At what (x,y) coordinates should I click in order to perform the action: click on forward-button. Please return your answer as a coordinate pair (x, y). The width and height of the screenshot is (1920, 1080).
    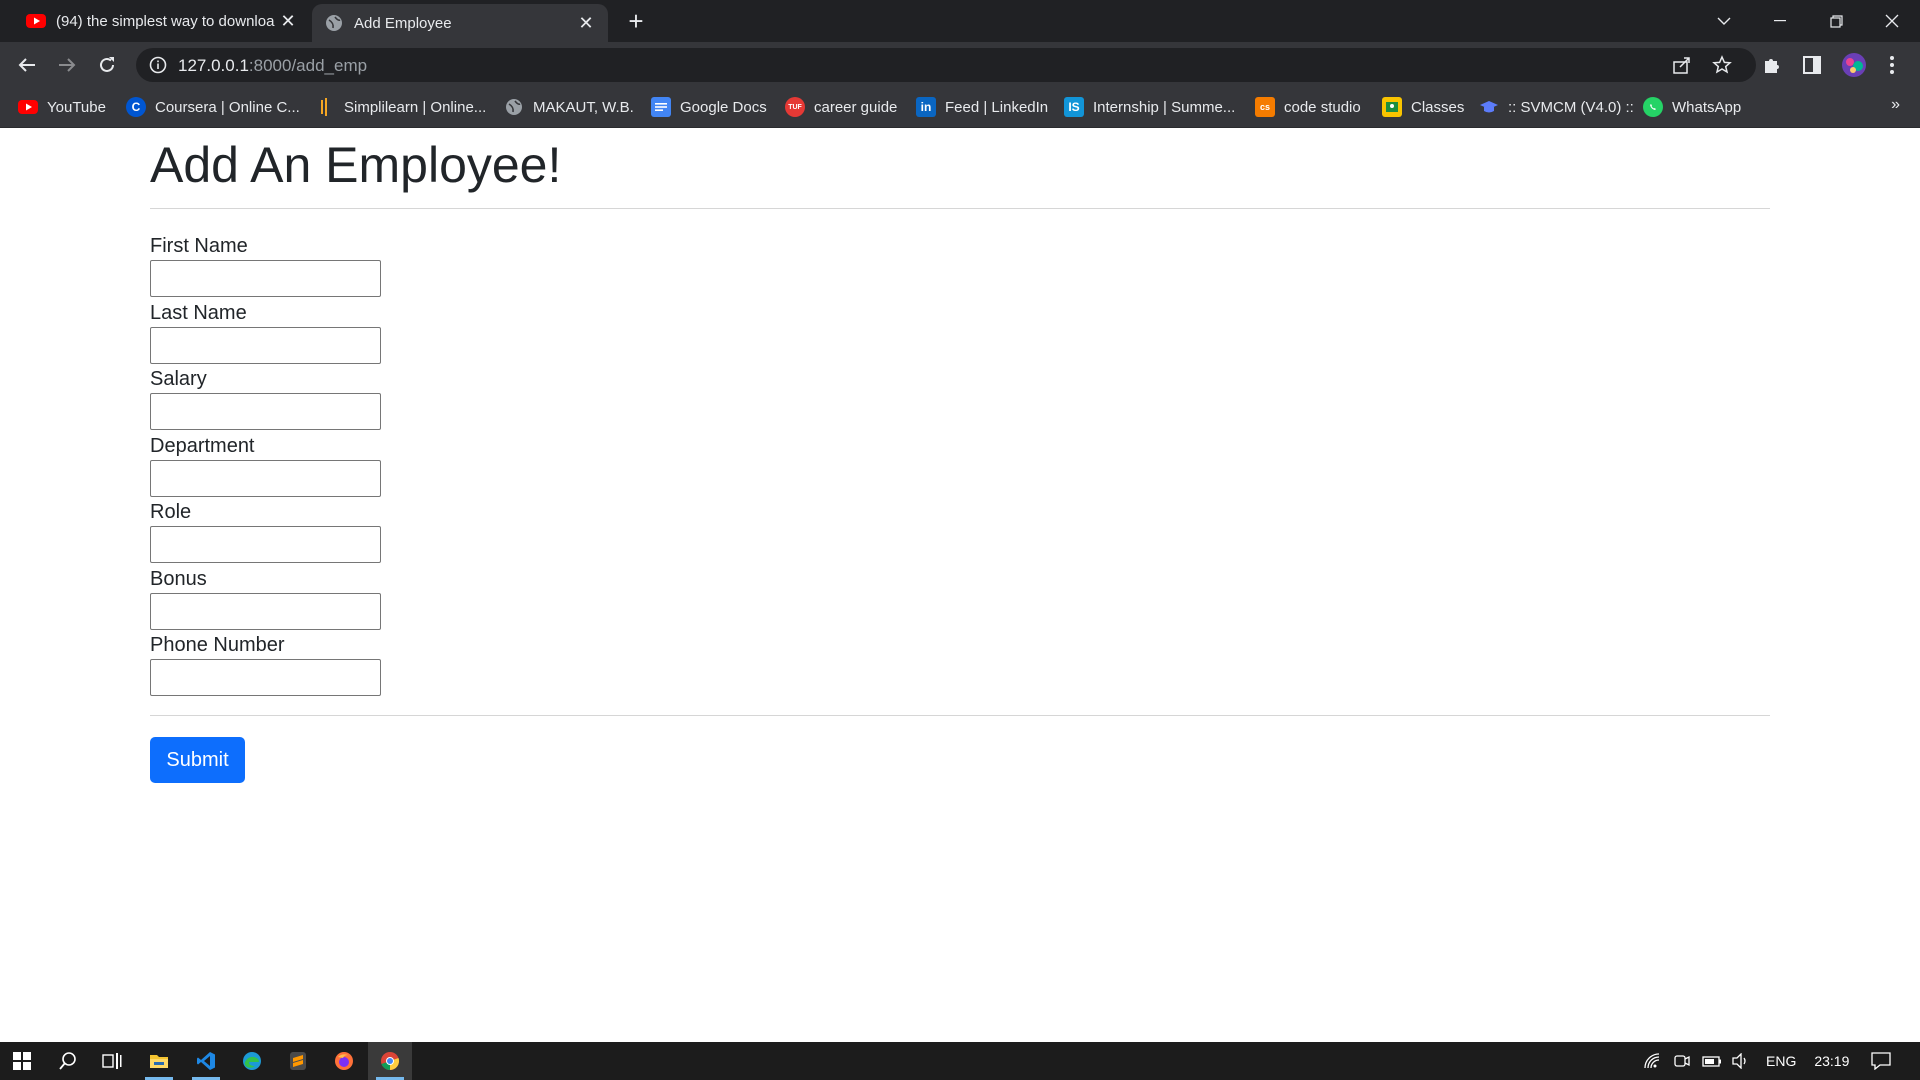
    Looking at the image, I should click on (67, 65).